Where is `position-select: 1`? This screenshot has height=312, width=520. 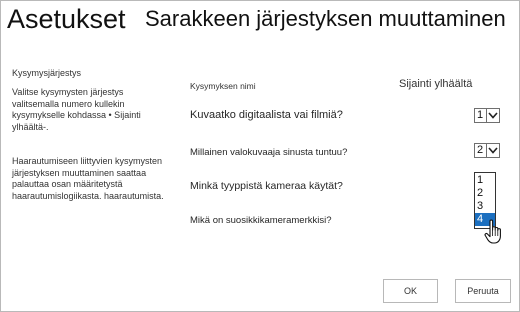 position-select: 1 is located at coordinates (487, 115).